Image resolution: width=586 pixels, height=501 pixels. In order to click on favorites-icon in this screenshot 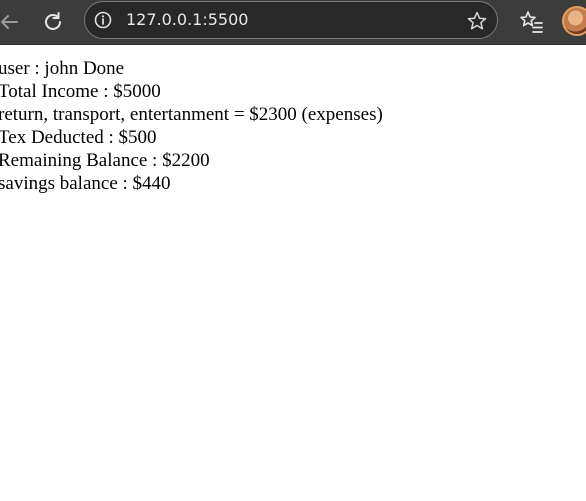, I will do `click(531, 22)`.